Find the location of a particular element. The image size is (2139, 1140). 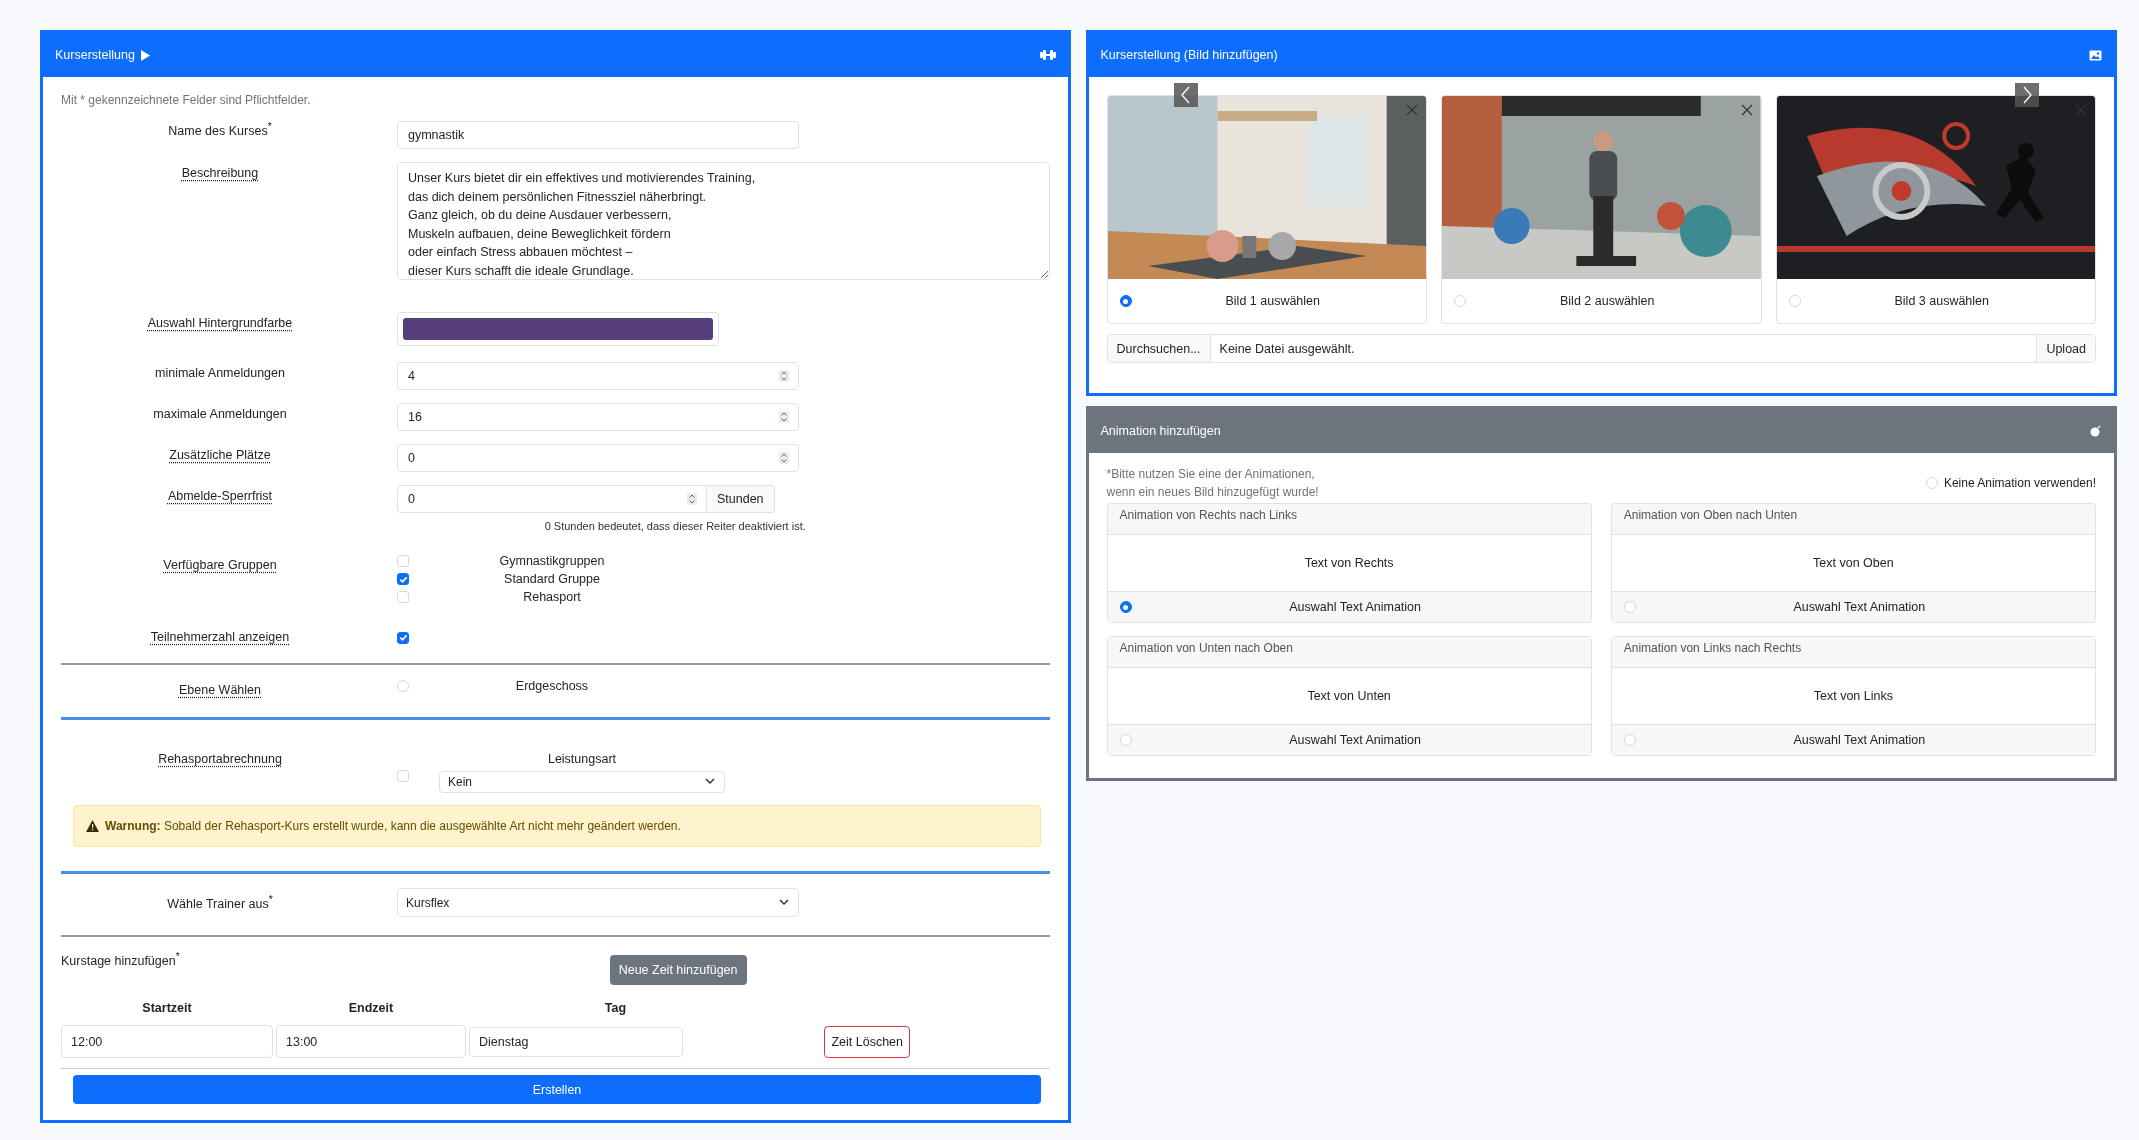

unit-addon: Stunden is located at coordinates (741, 499).